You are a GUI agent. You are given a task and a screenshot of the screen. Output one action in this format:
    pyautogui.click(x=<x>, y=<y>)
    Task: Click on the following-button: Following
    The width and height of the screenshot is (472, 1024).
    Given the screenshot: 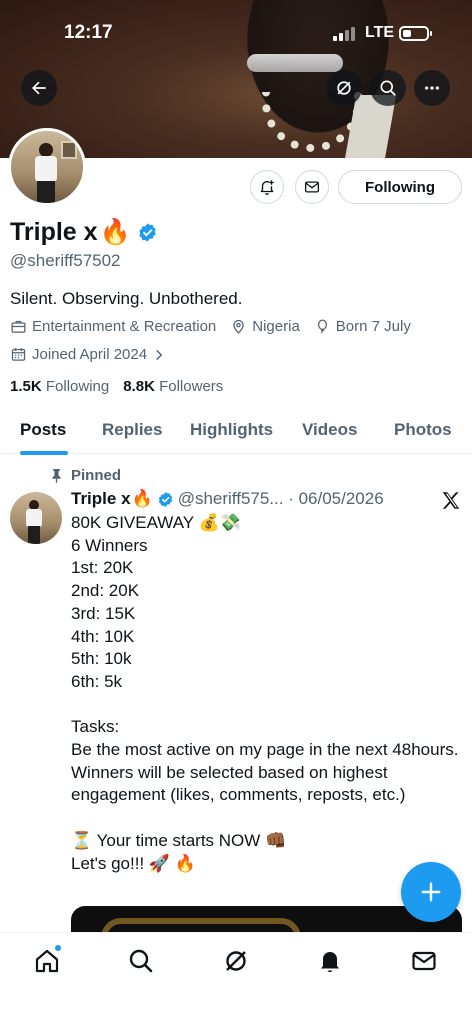 What is the action you would take?
    pyautogui.click(x=400, y=187)
    